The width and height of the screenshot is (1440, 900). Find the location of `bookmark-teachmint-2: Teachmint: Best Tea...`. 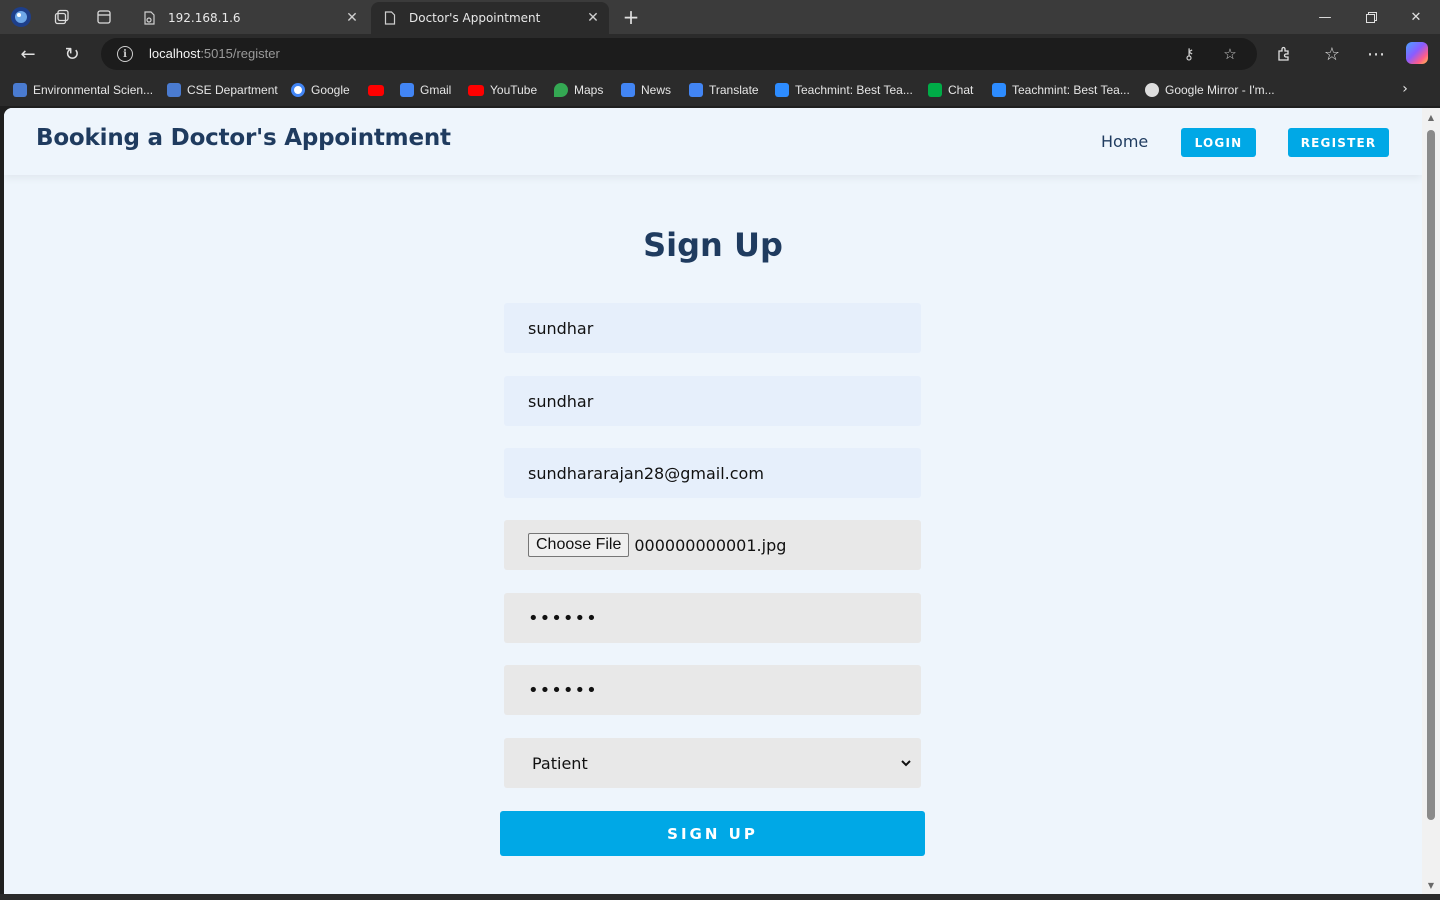

bookmark-teachmint-2: Teachmint: Best Tea... is located at coordinates (1061, 90).